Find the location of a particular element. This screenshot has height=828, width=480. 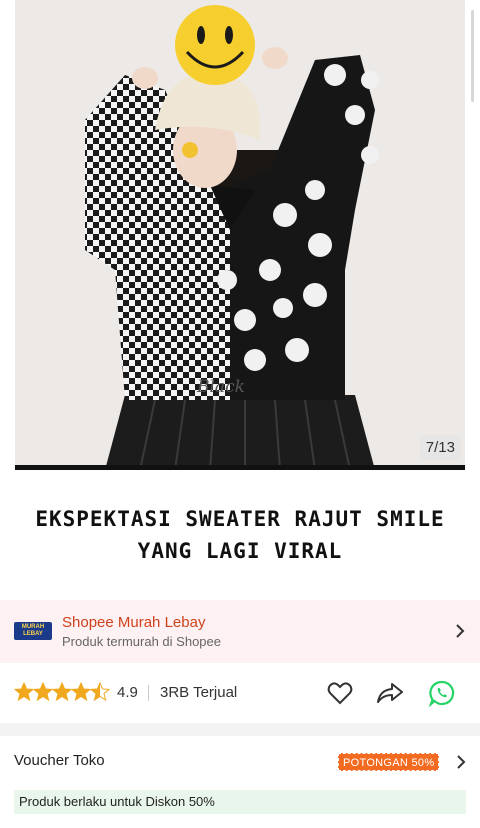

share-icon is located at coordinates (390, 693).